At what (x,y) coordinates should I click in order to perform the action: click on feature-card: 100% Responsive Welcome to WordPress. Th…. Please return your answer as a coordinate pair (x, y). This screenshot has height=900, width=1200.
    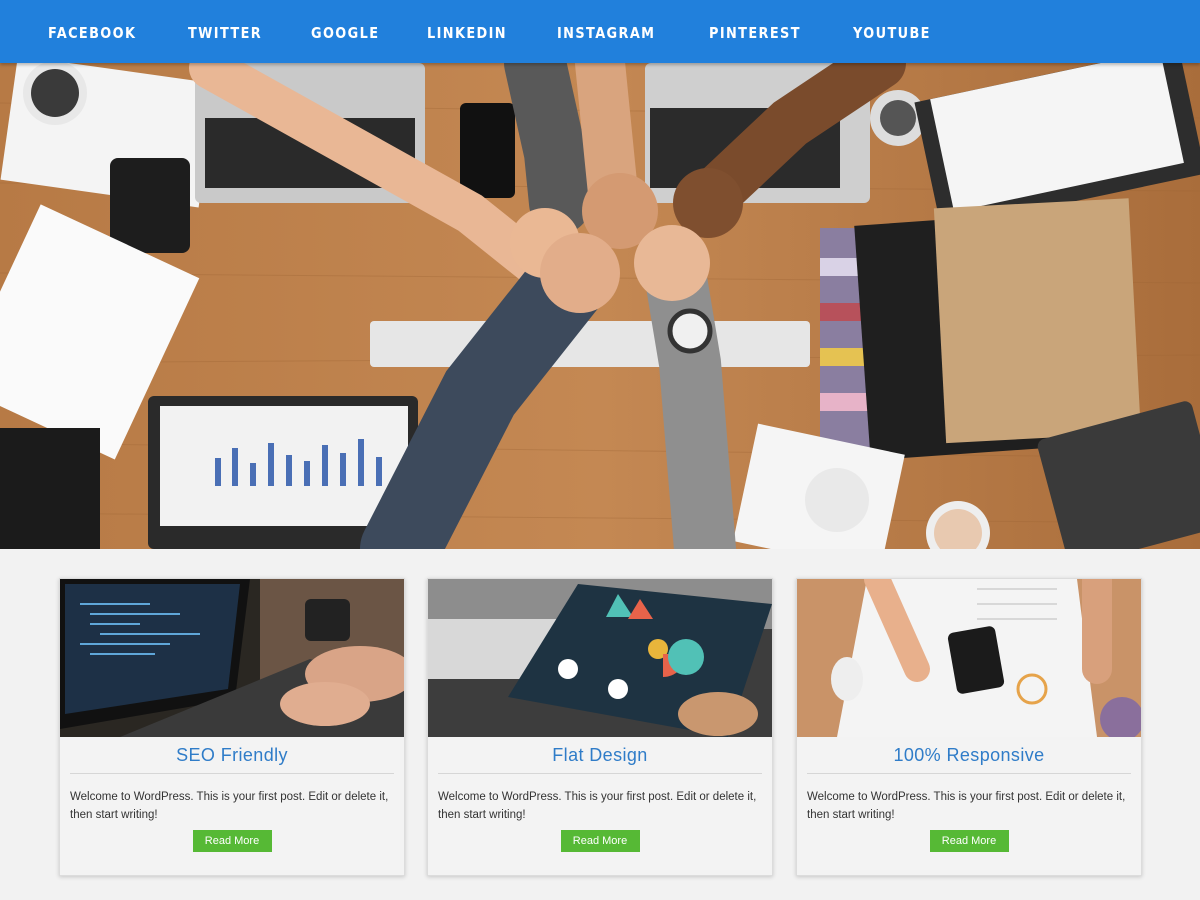
    Looking at the image, I should click on (969, 727).